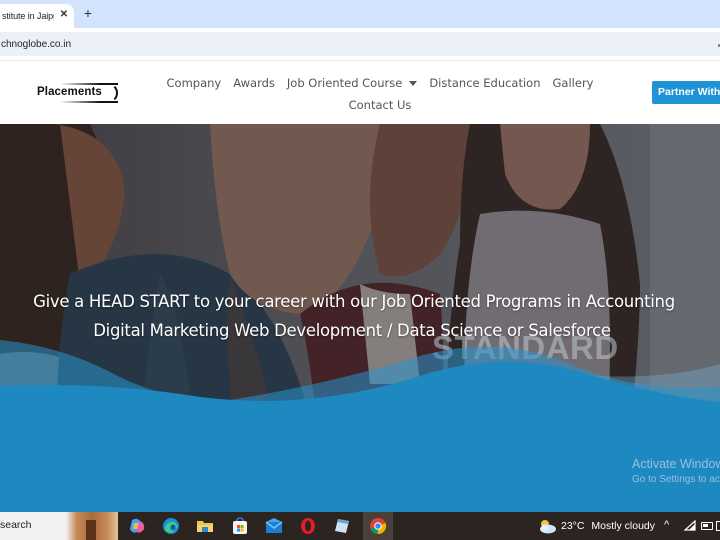 The height and width of the screenshot is (540, 720). I want to click on chevron-up-icon: ^, so click(666, 525).